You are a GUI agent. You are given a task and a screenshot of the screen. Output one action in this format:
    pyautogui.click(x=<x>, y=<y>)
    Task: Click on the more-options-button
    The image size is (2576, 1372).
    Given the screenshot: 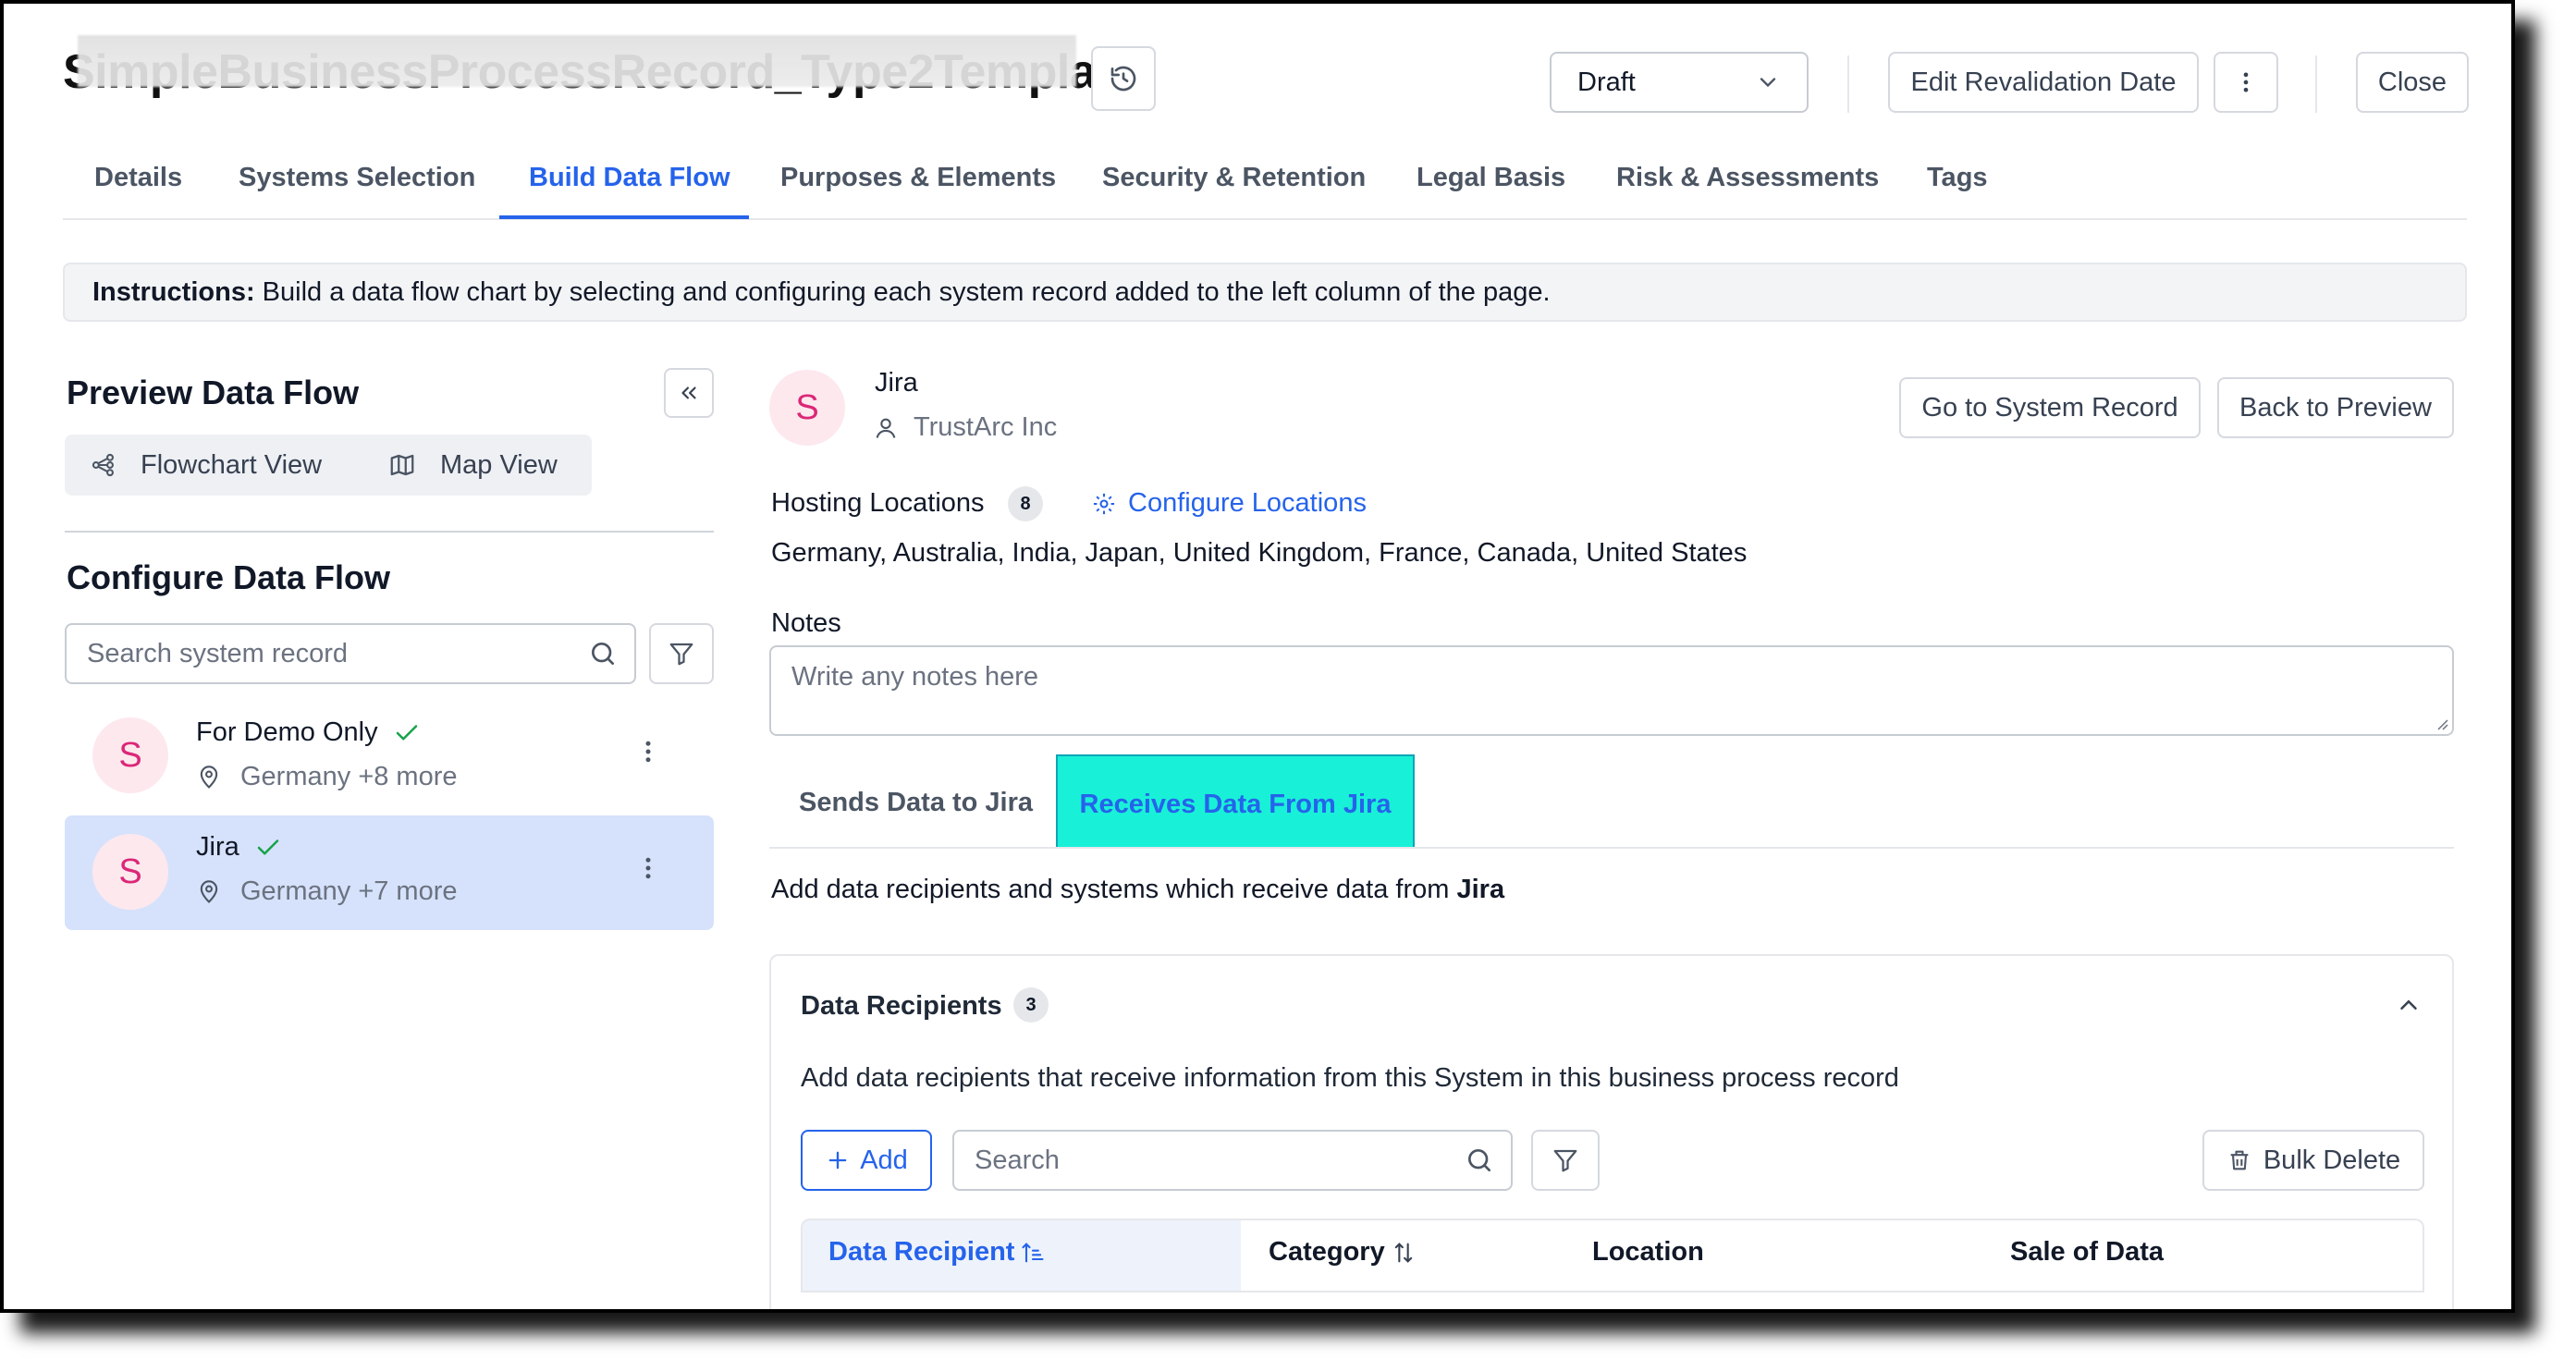 What is the action you would take?
    pyautogui.click(x=2246, y=82)
    